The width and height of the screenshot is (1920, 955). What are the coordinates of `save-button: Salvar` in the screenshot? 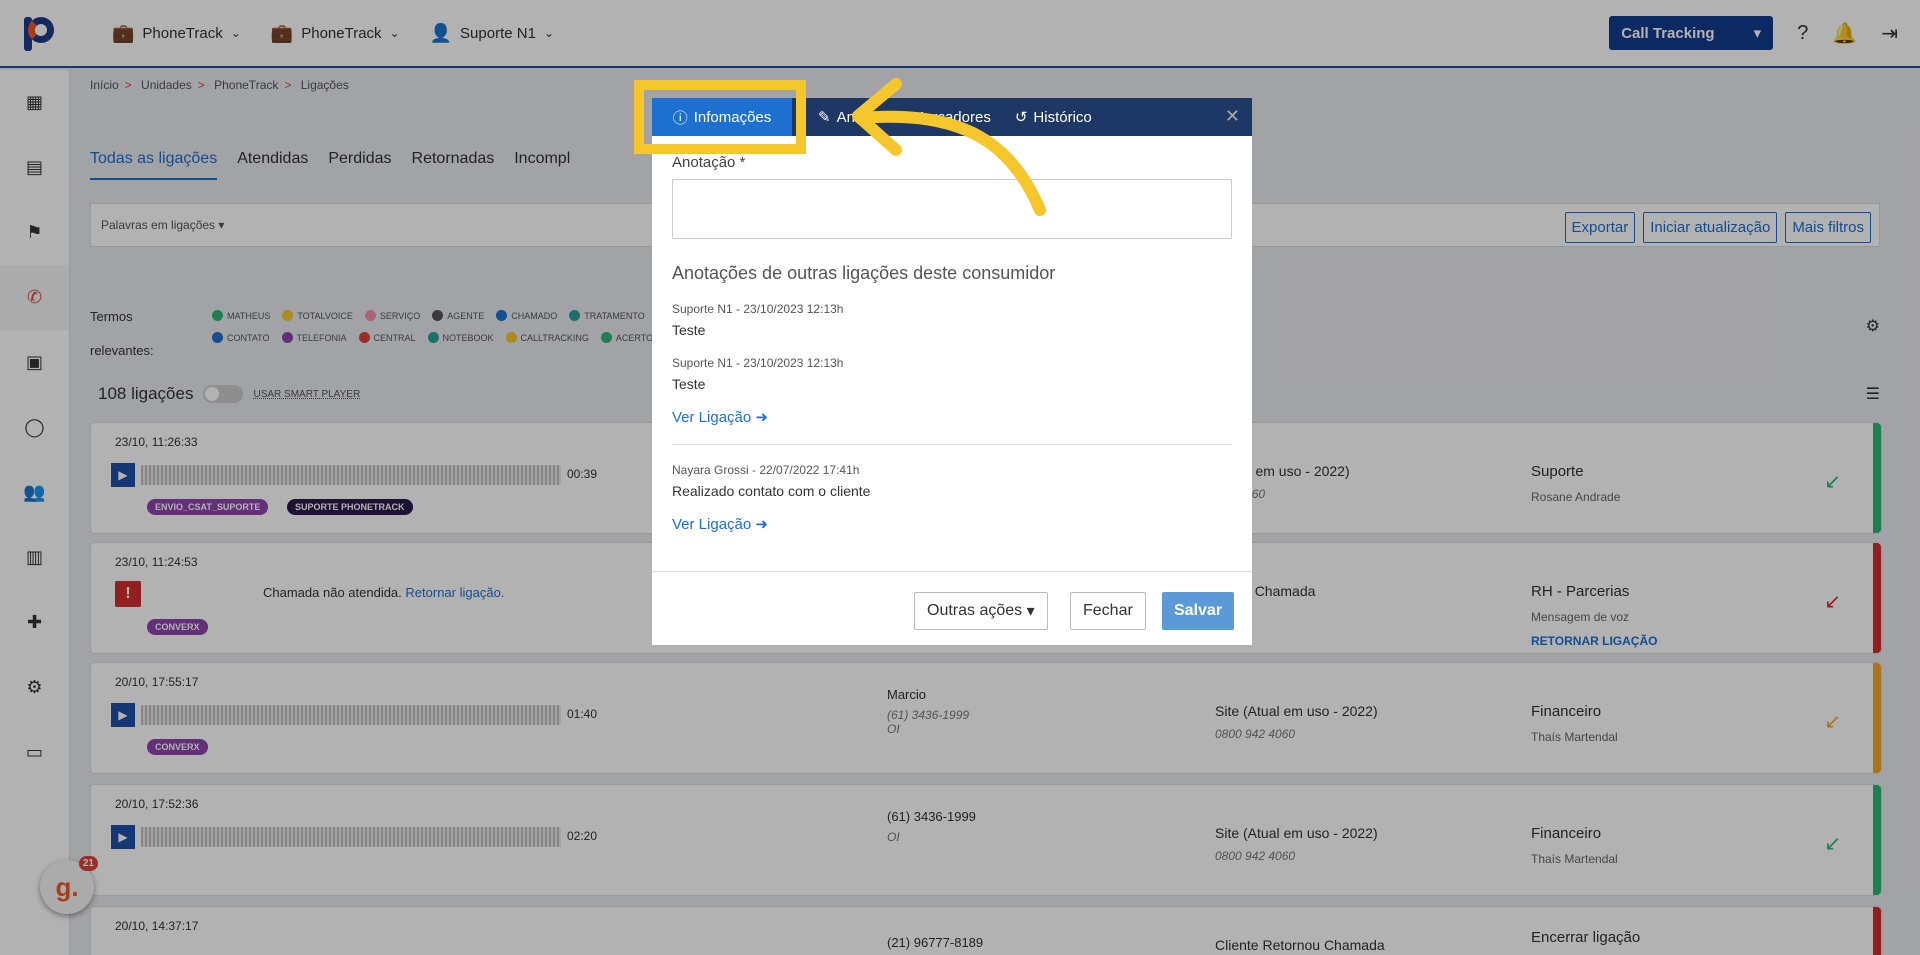 It's located at (1198, 611).